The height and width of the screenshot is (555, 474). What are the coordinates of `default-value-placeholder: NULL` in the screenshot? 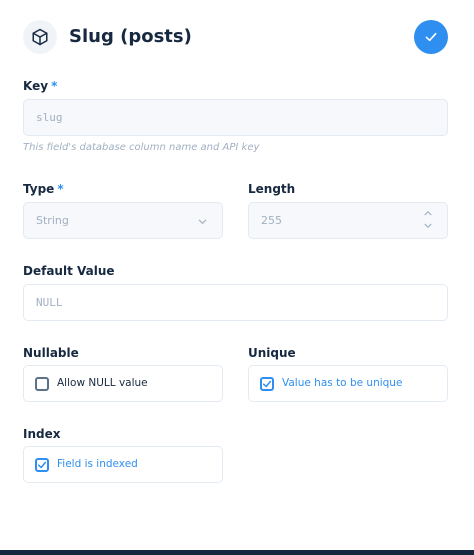 It's located at (49, 302).